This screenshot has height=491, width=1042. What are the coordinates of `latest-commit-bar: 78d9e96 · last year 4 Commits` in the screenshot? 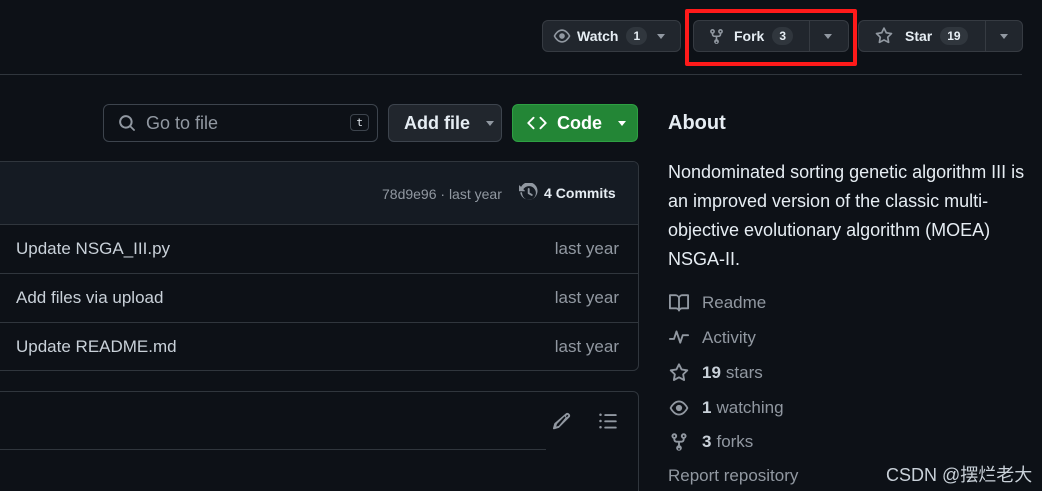 It's located at (319, 193).